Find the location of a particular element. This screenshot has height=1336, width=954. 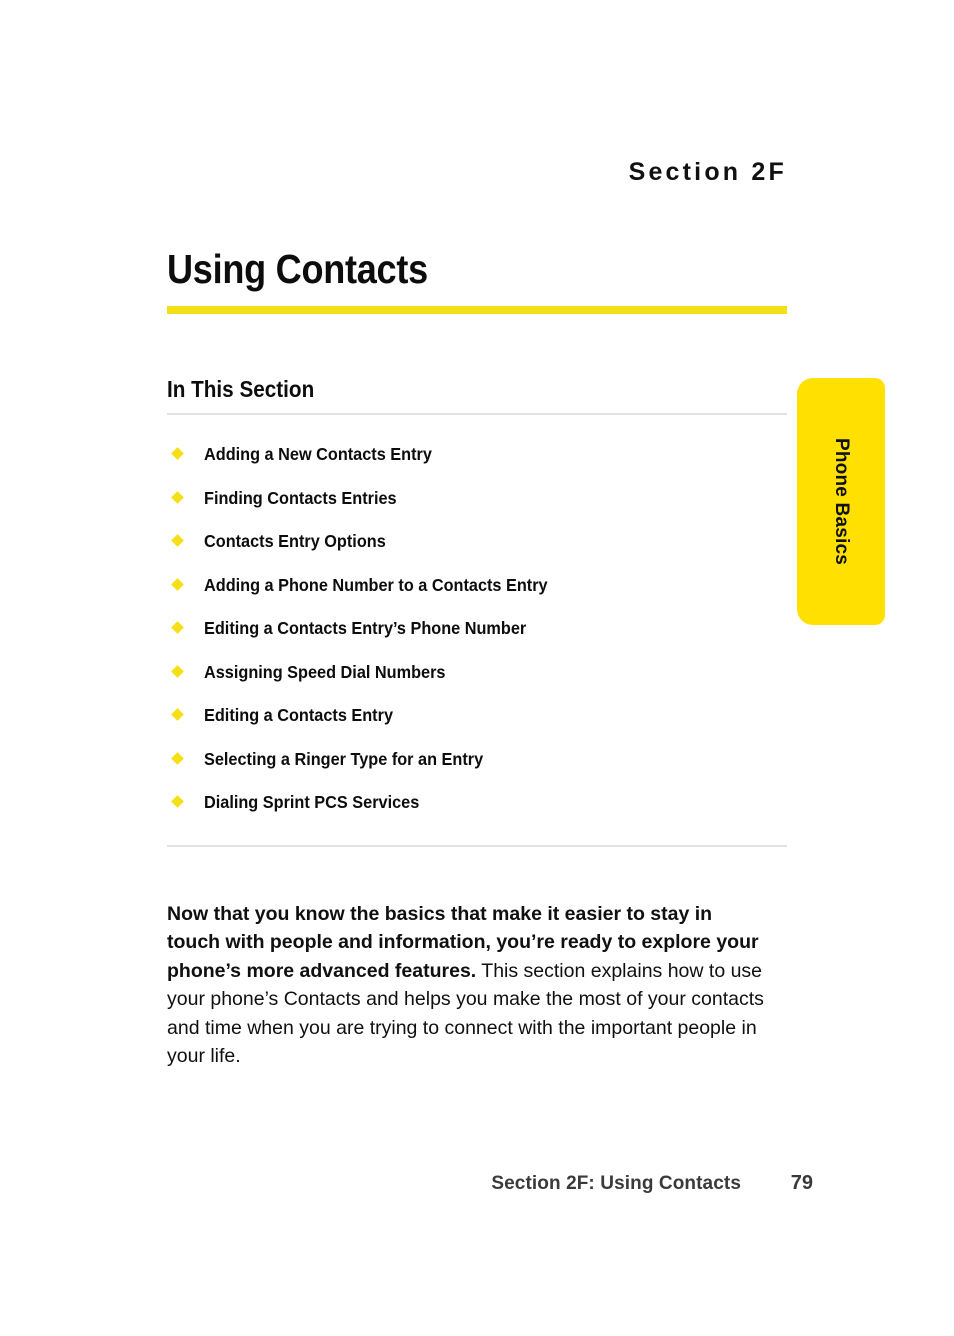

list-bottom-divider is located at coordinates (477, 846).